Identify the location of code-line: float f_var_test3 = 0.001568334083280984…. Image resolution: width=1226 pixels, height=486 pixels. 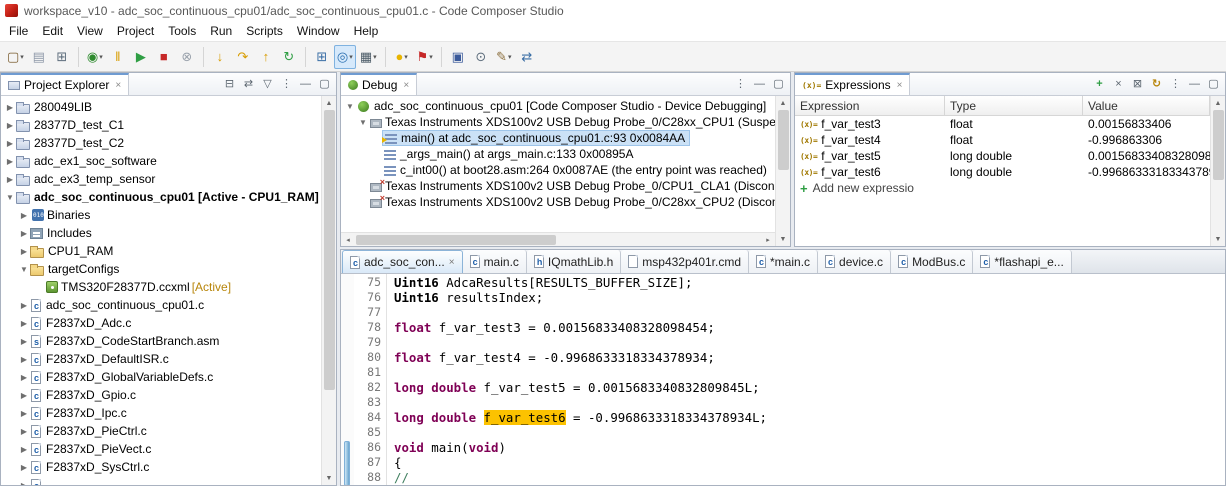
(809, 327).